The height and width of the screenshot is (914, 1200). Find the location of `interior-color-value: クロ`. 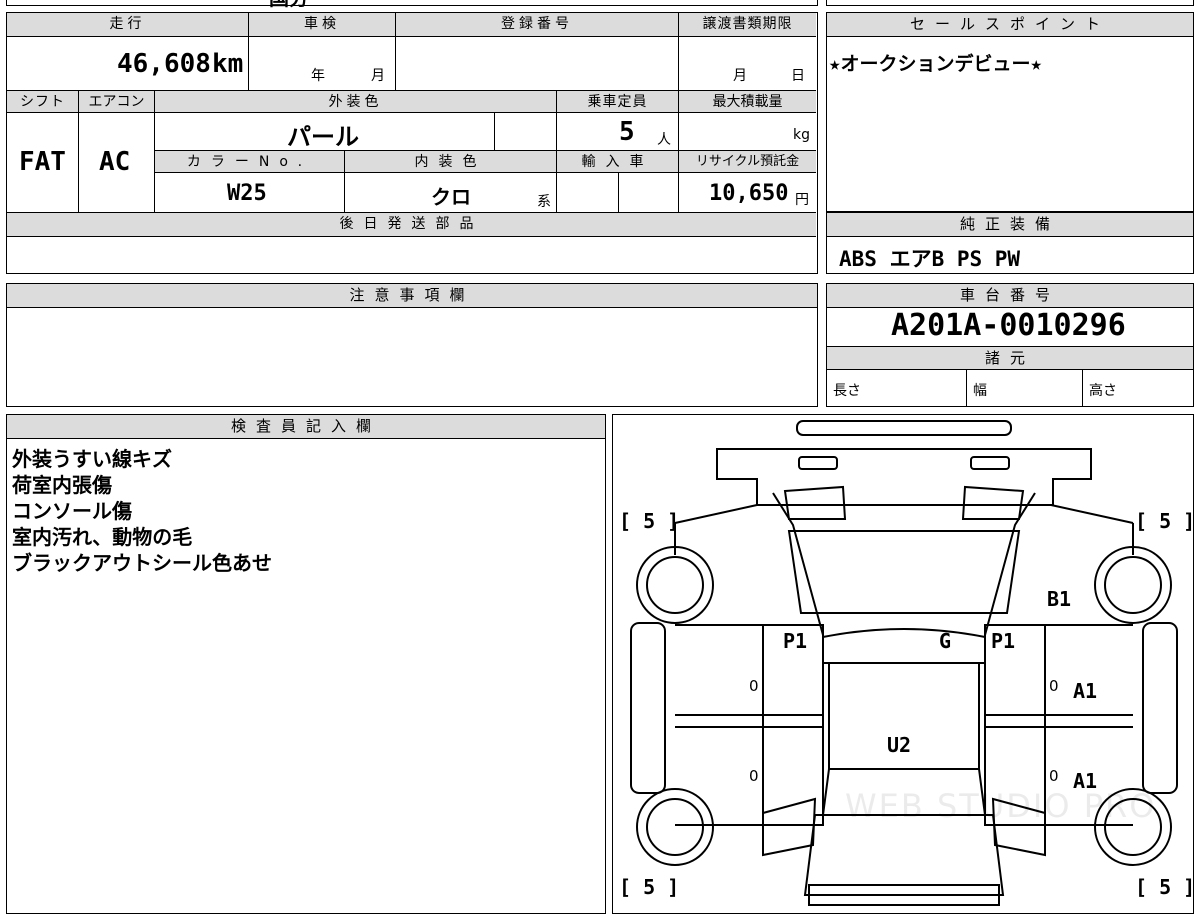

interior-color-value: クロ is located at coordinates (451, 197).